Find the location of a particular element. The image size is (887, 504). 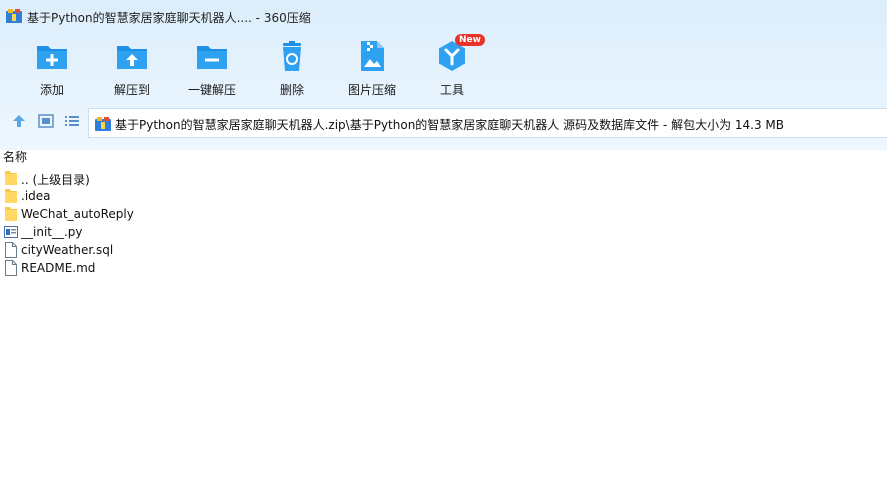

extract-to-button: 解压到 is located at coordinates (132, 67).